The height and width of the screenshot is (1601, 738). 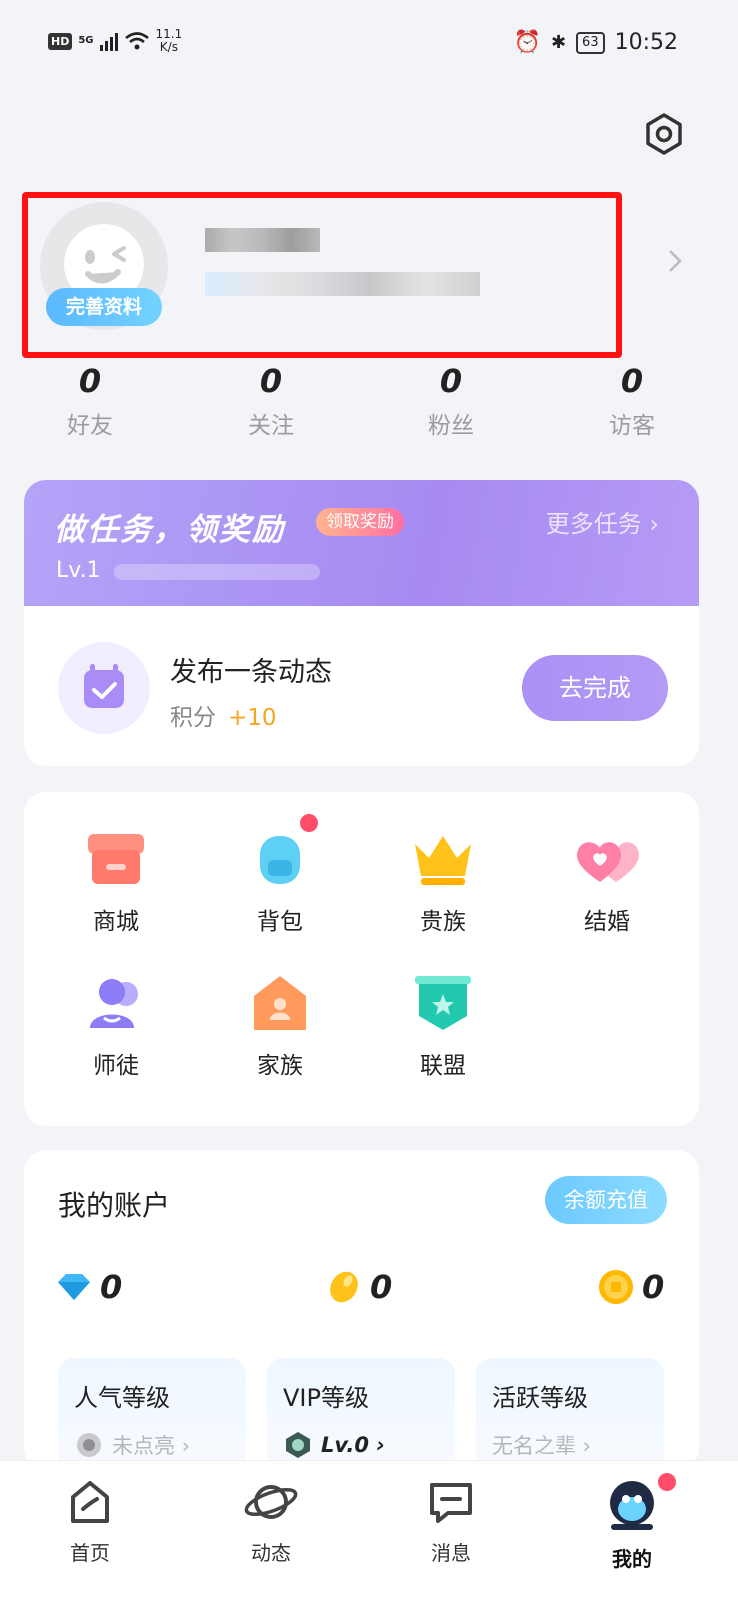 I want to click on family-icon, so click(x=280, y=1003).